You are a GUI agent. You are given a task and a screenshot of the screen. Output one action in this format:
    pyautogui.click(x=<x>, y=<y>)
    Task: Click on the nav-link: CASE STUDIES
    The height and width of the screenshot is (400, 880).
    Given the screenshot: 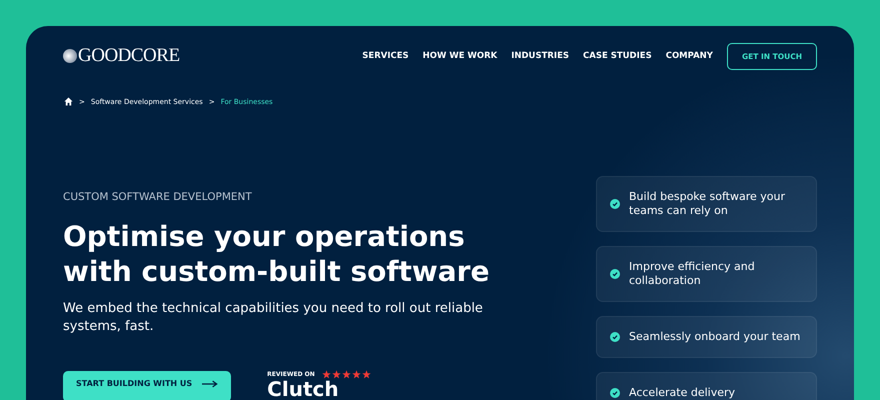 What is the action you would take?
    pyautogui.click(x=617, y=56)
    